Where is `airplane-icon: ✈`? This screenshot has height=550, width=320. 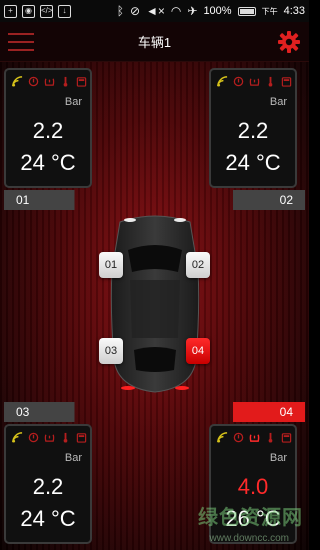
airplane-icon: ✈ is located at coordinates (192, 11).